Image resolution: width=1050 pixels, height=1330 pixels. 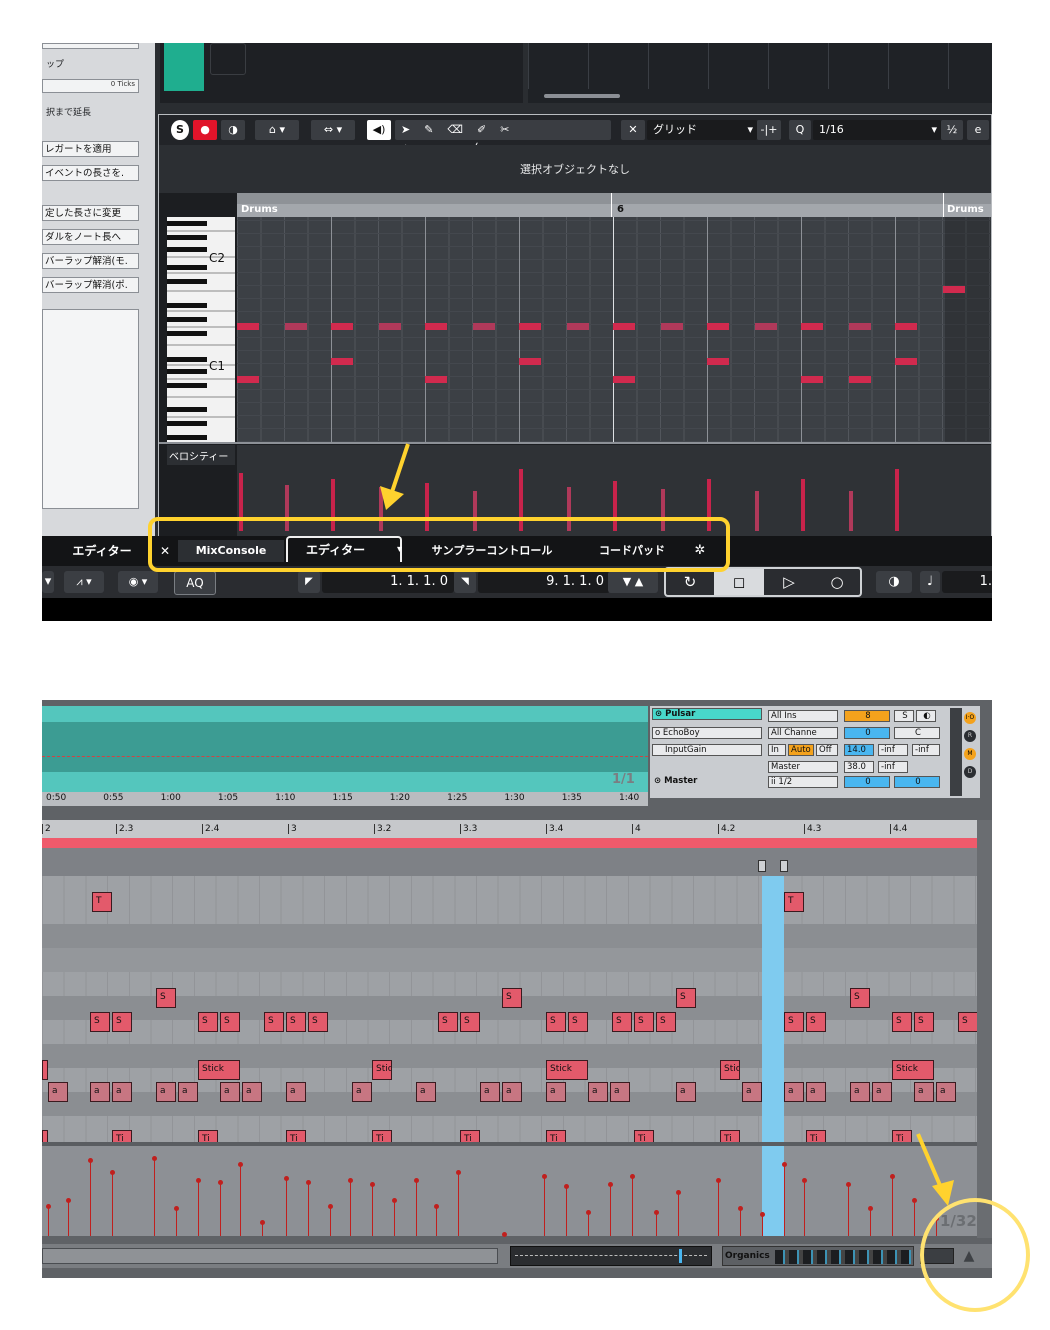 What do you see at coordinates (867, 782) in the screenshot?
I see `master-pan: 0` at bounding box center [867, 782].